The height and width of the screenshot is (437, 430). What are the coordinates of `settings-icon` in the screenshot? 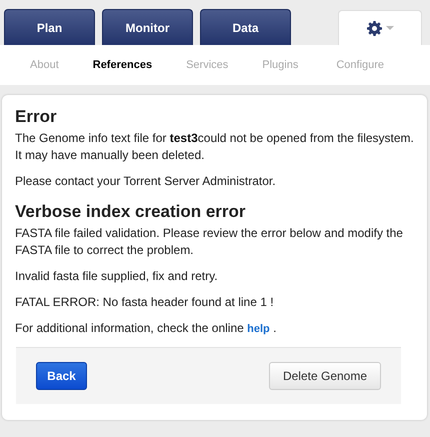 It's located at (374, 28).